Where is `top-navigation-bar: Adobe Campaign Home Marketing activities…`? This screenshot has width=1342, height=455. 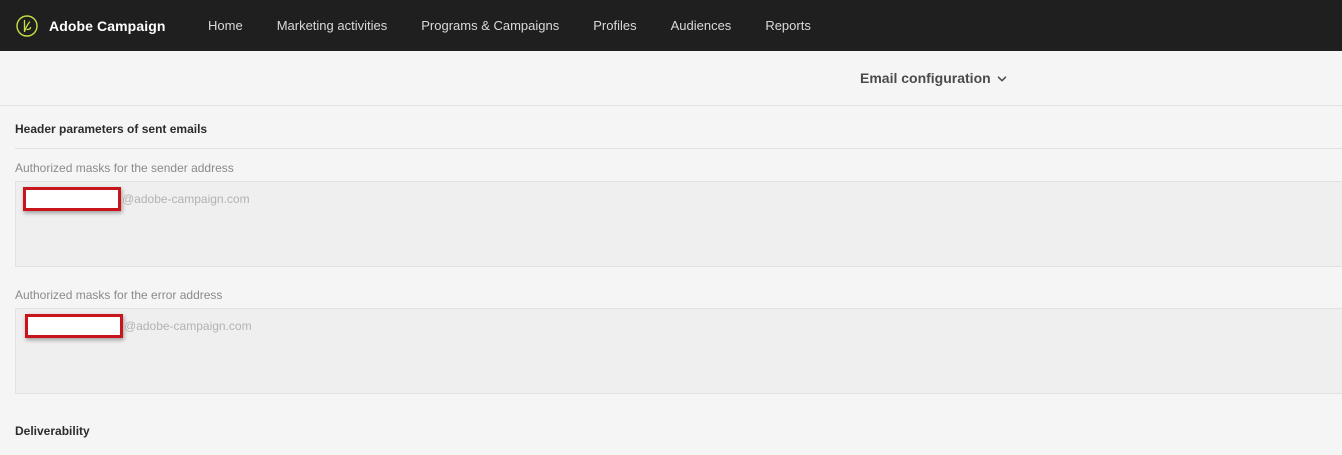
top-navigation-bar: Adobe Campaign Home Marketing activities… is located at coordinates (671, 25).